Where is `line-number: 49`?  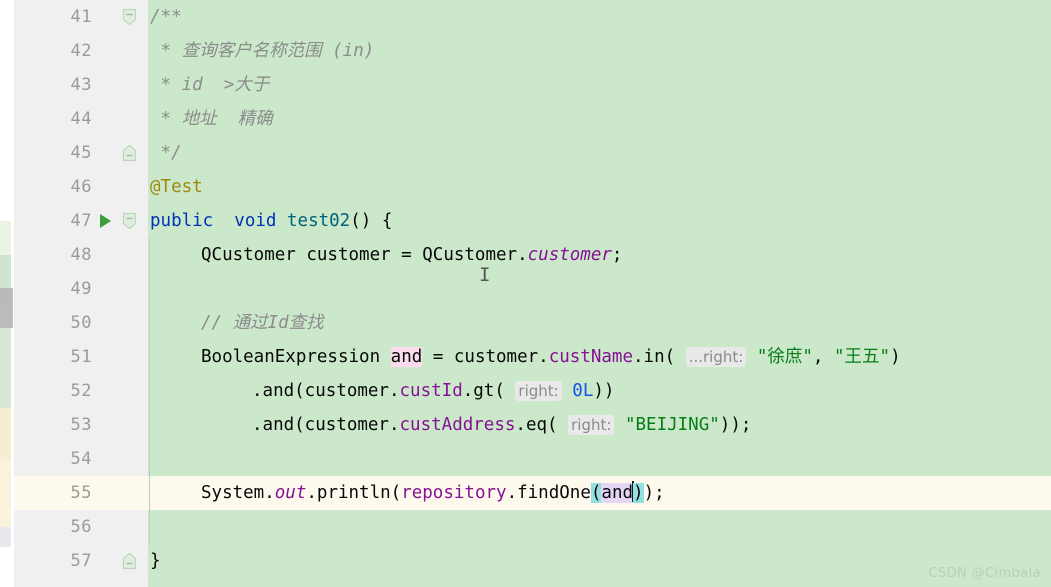
line-number: 49 is located at coordinates (81, 289).